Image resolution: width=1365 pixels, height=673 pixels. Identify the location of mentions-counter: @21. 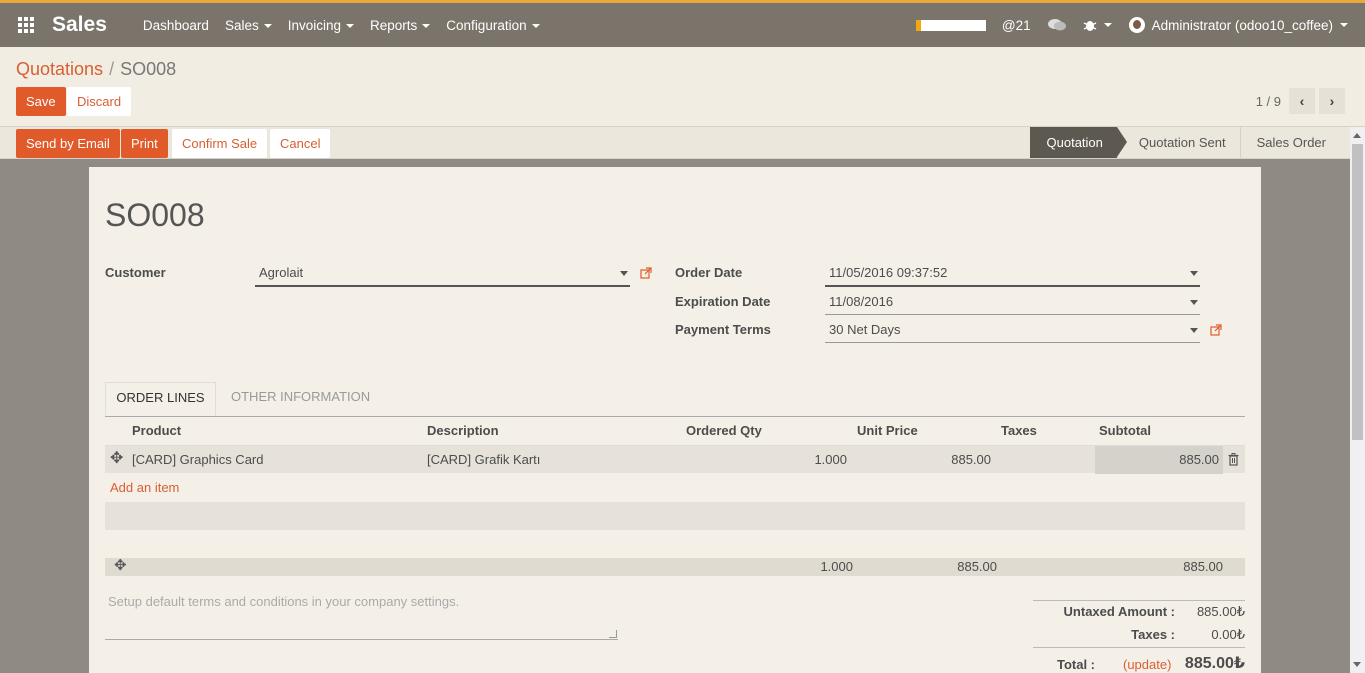
(1016, 25).